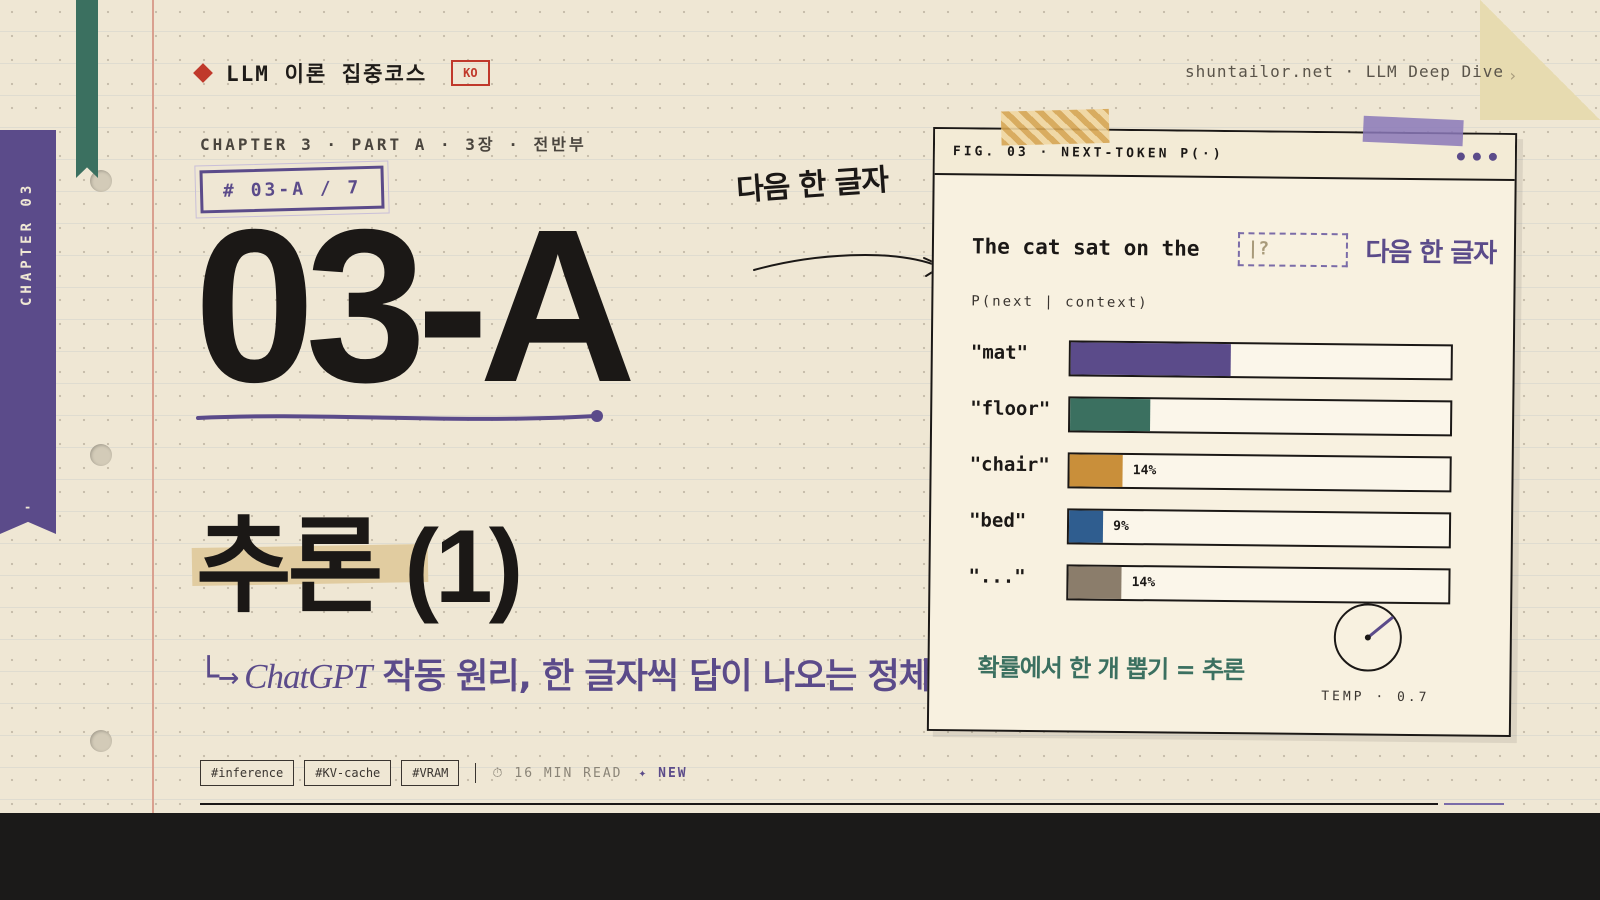 The height and width of the screenshot is (900, 1600). Describe the element at coordinates (1367, 637) in the screenshot. I see `temperature-gauge-icon` at that location.